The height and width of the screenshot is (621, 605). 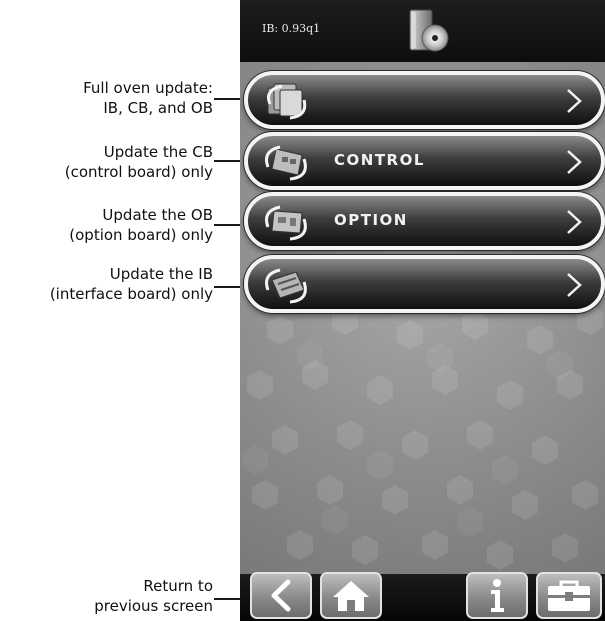 What do you see at coordinates (379, 160) in the screenshot?
I see `control-label: CONTROL` at bounding box center [379, 160].